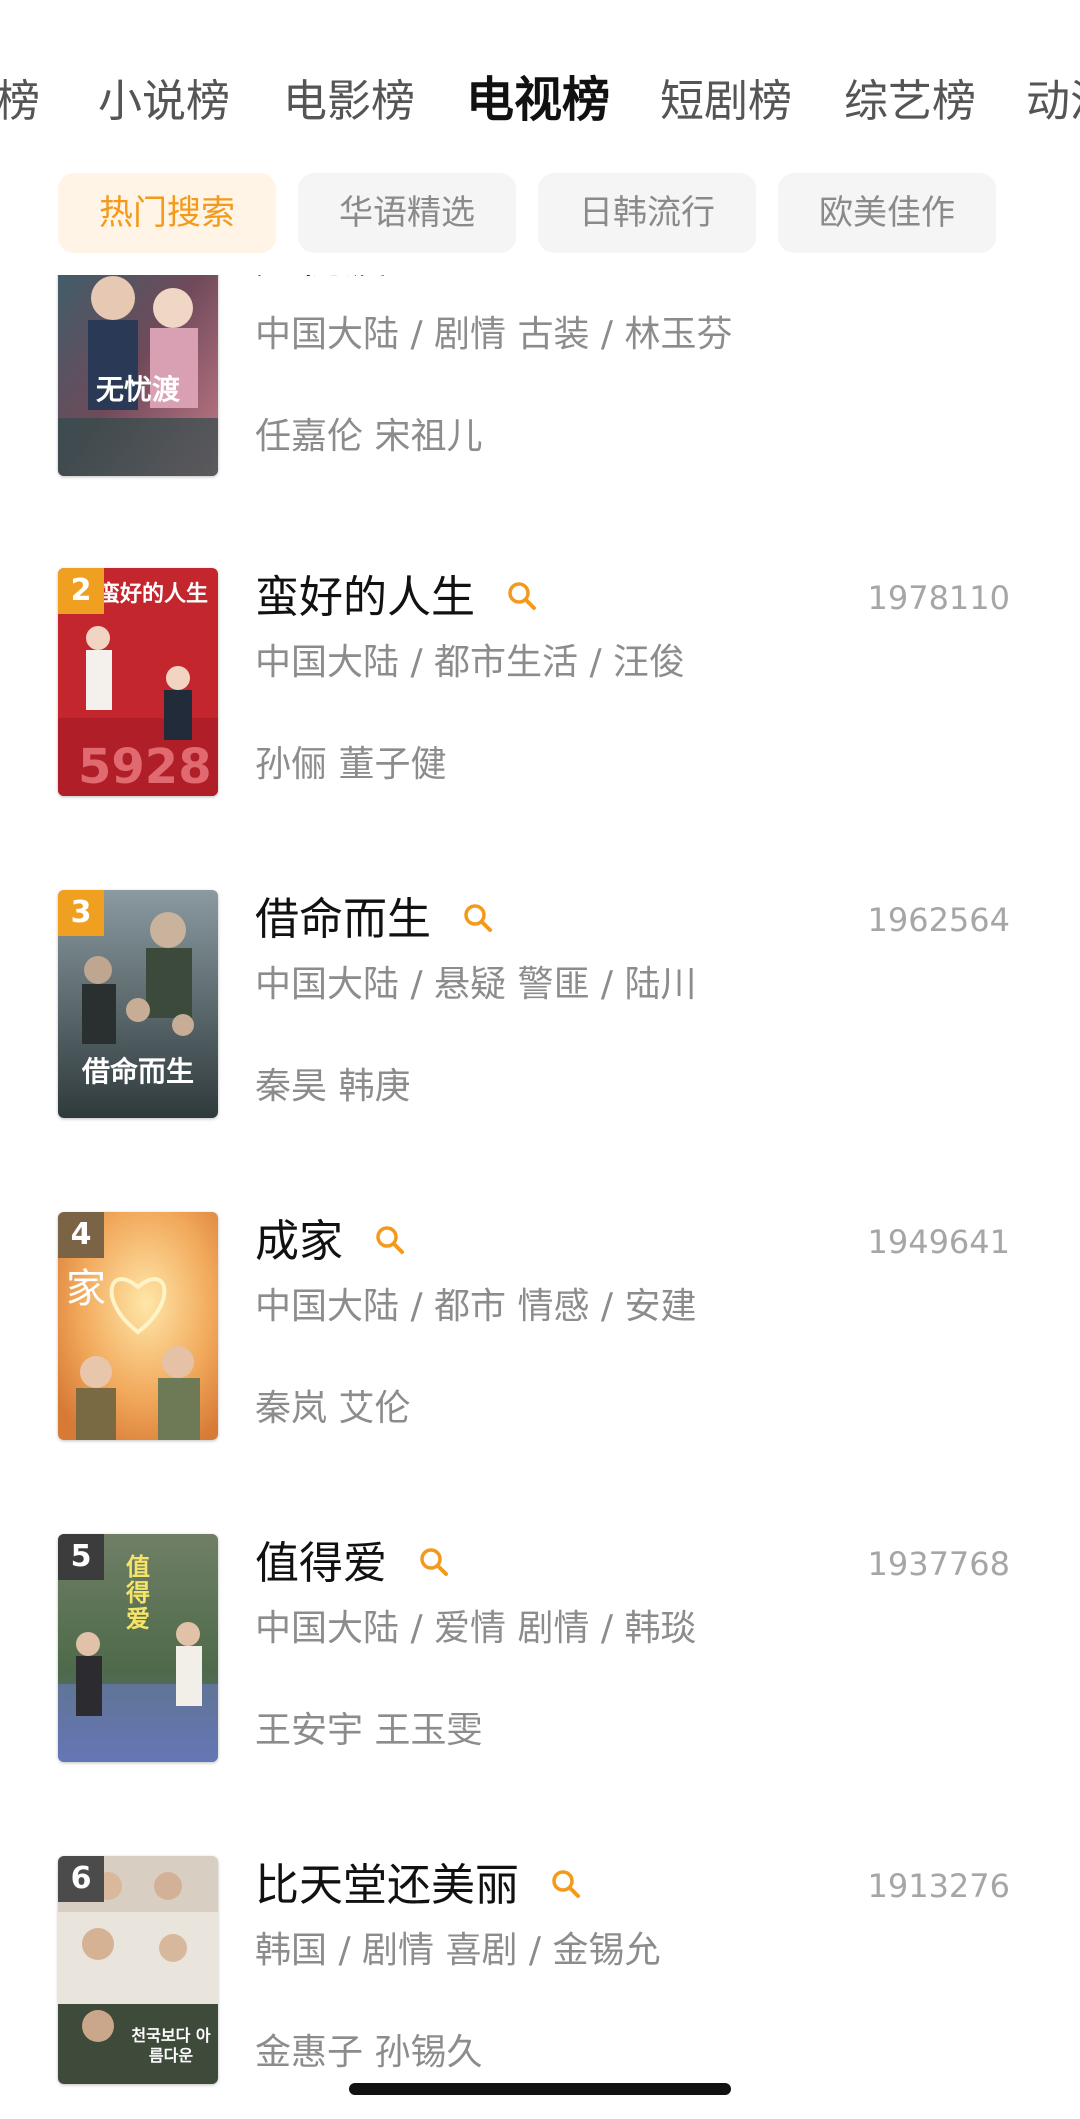 This screenshot has height=2119, width=1080. Describe the element at coordinates (299, 1241) in the screenshot. I see `item-title-text: 成家` at that location.